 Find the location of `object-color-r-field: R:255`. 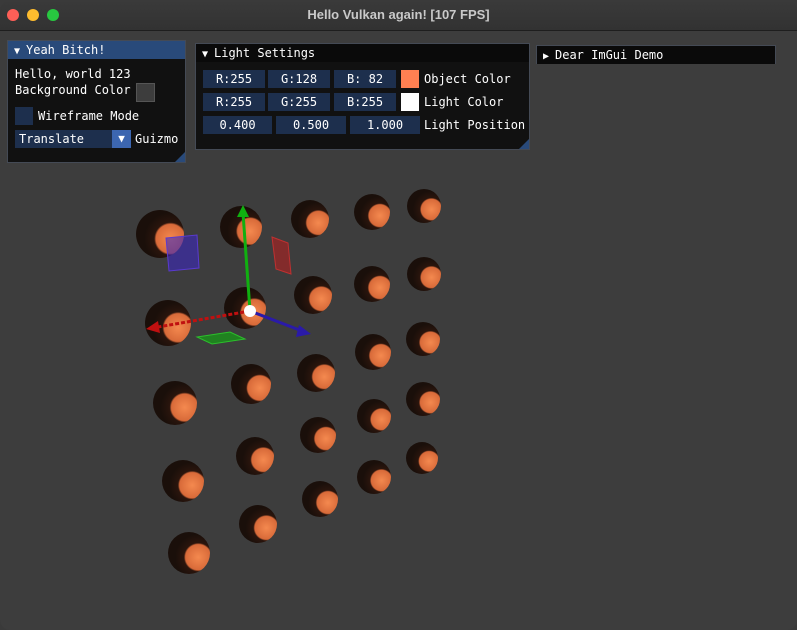

object-color-r-field: R:255 is located at coordinates (234, 79).